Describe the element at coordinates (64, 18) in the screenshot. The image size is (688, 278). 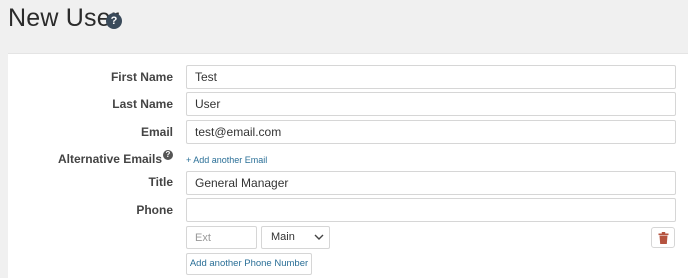
I see `page-title: New User` at that location.